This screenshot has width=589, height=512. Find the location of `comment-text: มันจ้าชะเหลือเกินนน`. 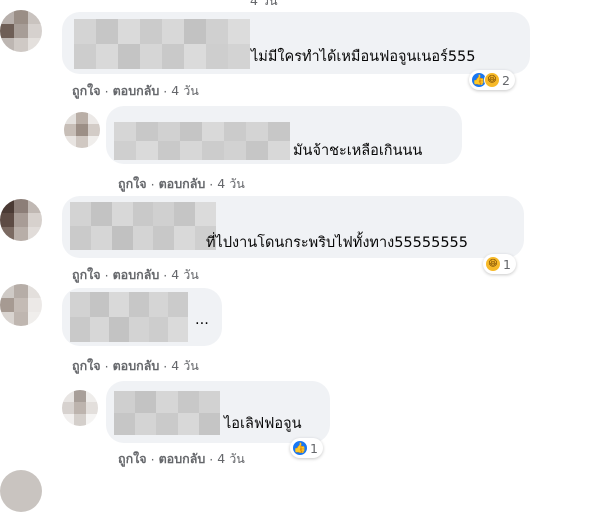

comment-text: มันจ้าชะเหลือเกินนน is located at coordinates (358, 151).